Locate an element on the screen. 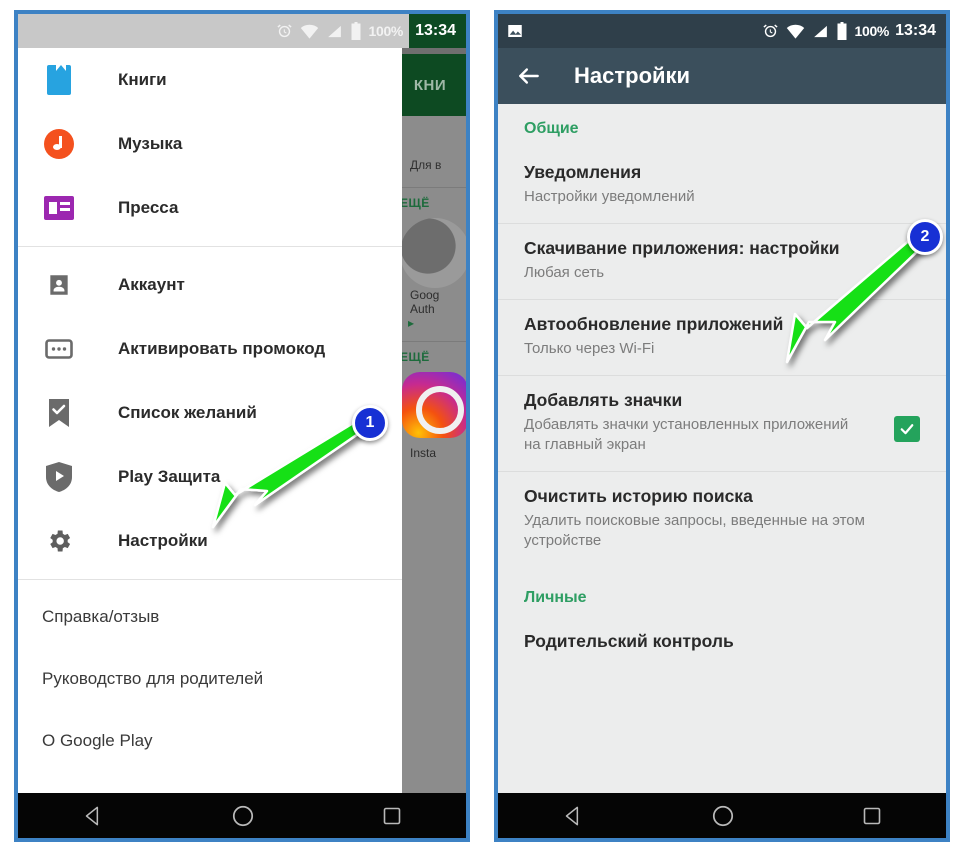  photo-icon is located at coordinates (515, 31).